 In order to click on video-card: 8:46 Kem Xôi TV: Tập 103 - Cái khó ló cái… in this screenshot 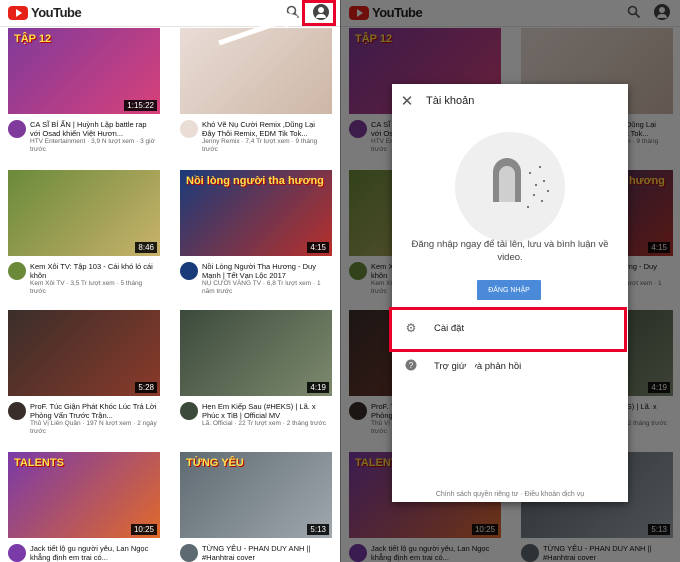, I will do `click(84, 233)`.